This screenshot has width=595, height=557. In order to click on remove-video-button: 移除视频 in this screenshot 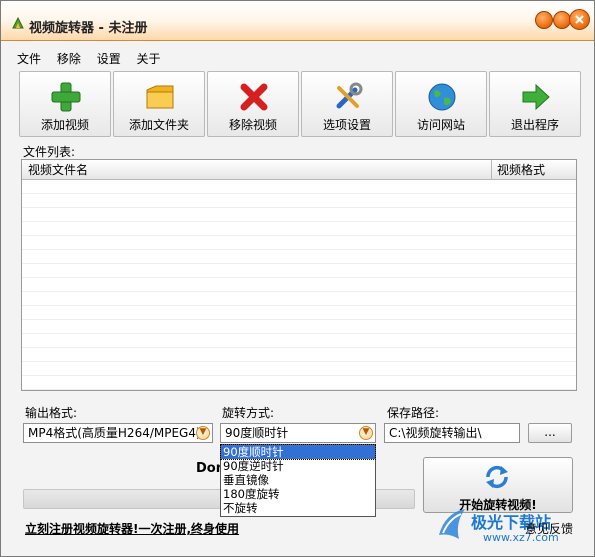, I will do `click(253, 104)`.